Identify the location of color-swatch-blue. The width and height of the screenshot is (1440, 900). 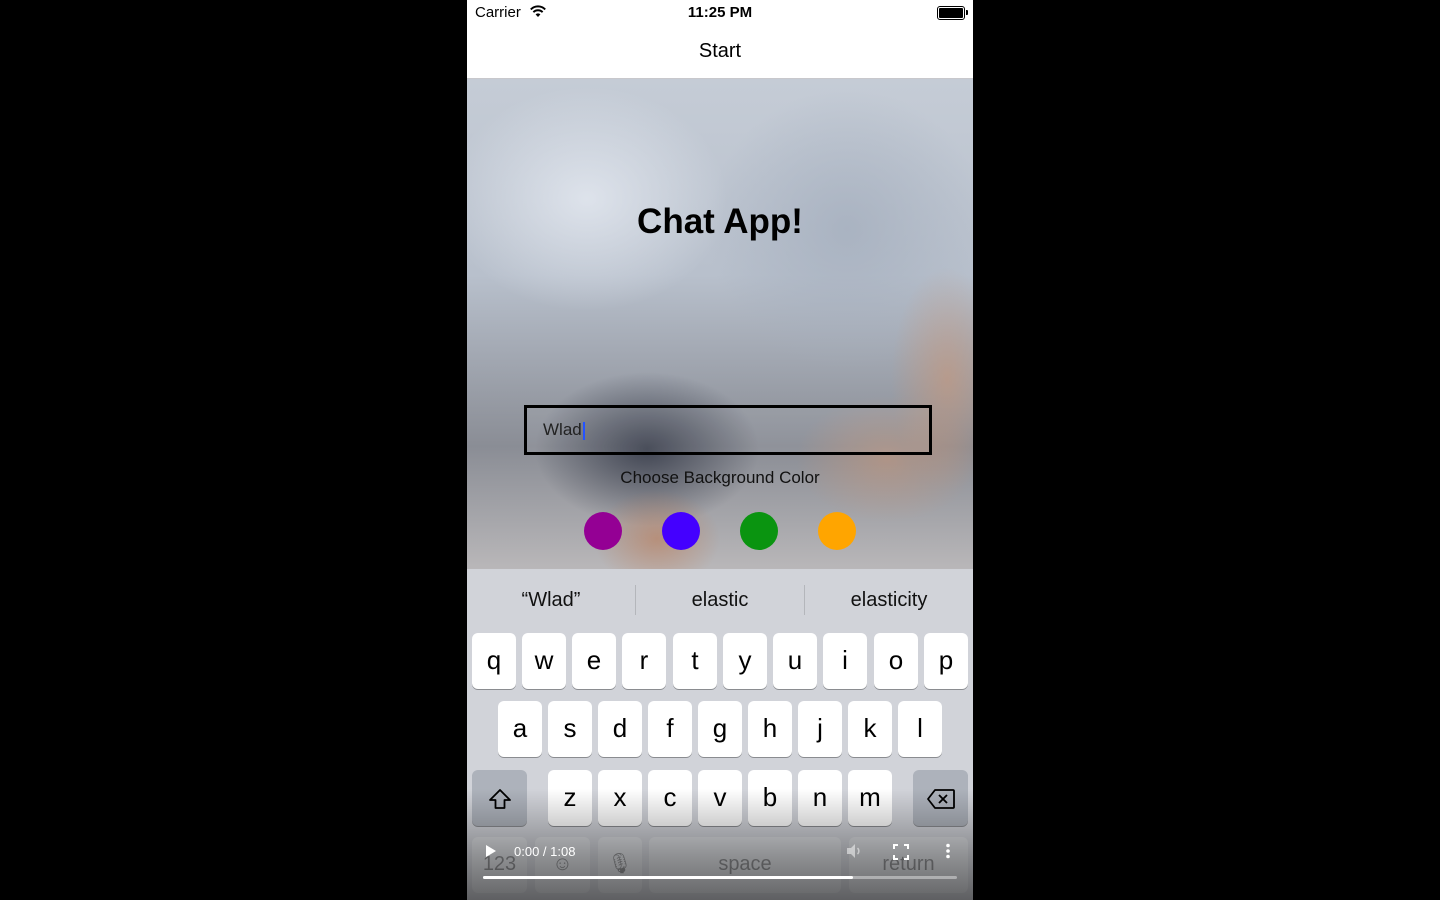
(681, 531).